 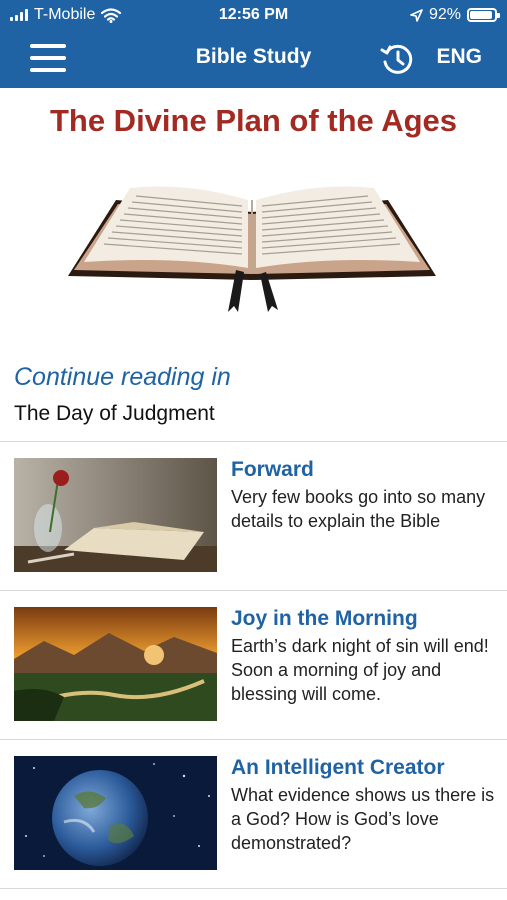 What do you see at coordinates (253, 120) in the screenshot?
I see `book-title: The Divine Plan of the Ages` at bounding box center [253, 120].